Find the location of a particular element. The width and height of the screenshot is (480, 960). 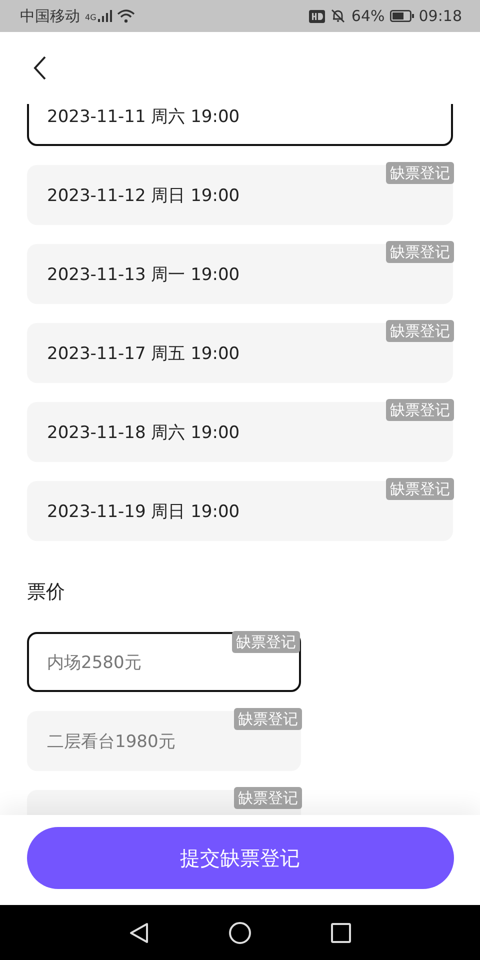

back-icon is located at coordinates (40, 68).